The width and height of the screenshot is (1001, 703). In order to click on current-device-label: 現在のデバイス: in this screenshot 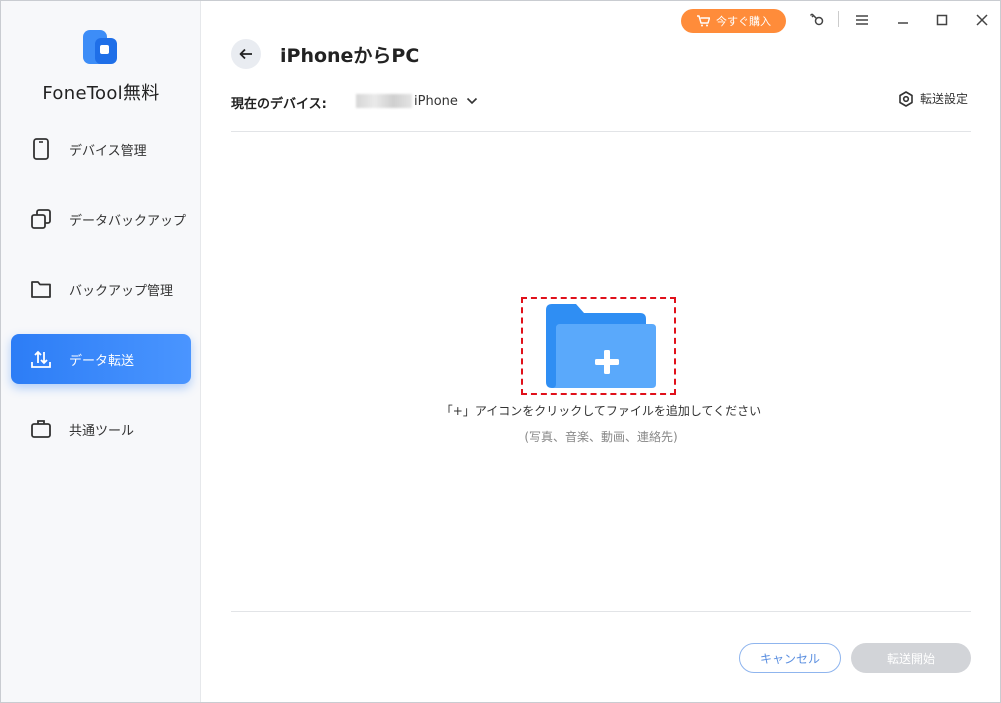, I will do `click(279, 104)`.